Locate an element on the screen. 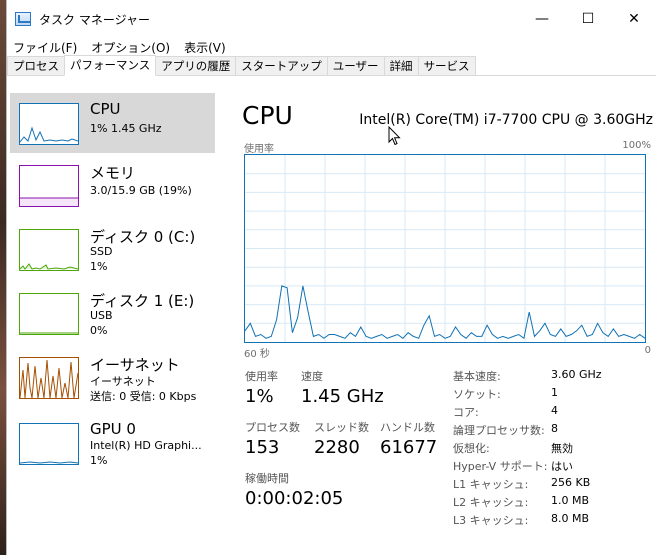 The height and width of the screenshot is (555, 656). sidebar-gpu-usage: 1% is located at coordinates (99, 460).